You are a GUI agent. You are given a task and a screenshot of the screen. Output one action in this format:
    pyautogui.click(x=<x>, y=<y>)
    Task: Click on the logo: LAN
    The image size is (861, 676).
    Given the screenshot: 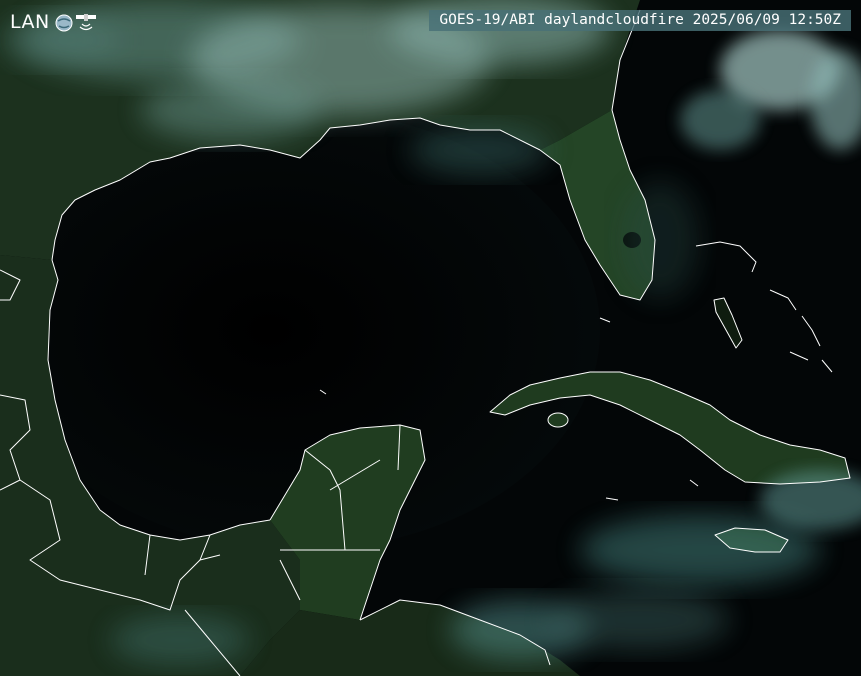 What is the action you would take?
    pyautogui.click(x=56, y=22)
    